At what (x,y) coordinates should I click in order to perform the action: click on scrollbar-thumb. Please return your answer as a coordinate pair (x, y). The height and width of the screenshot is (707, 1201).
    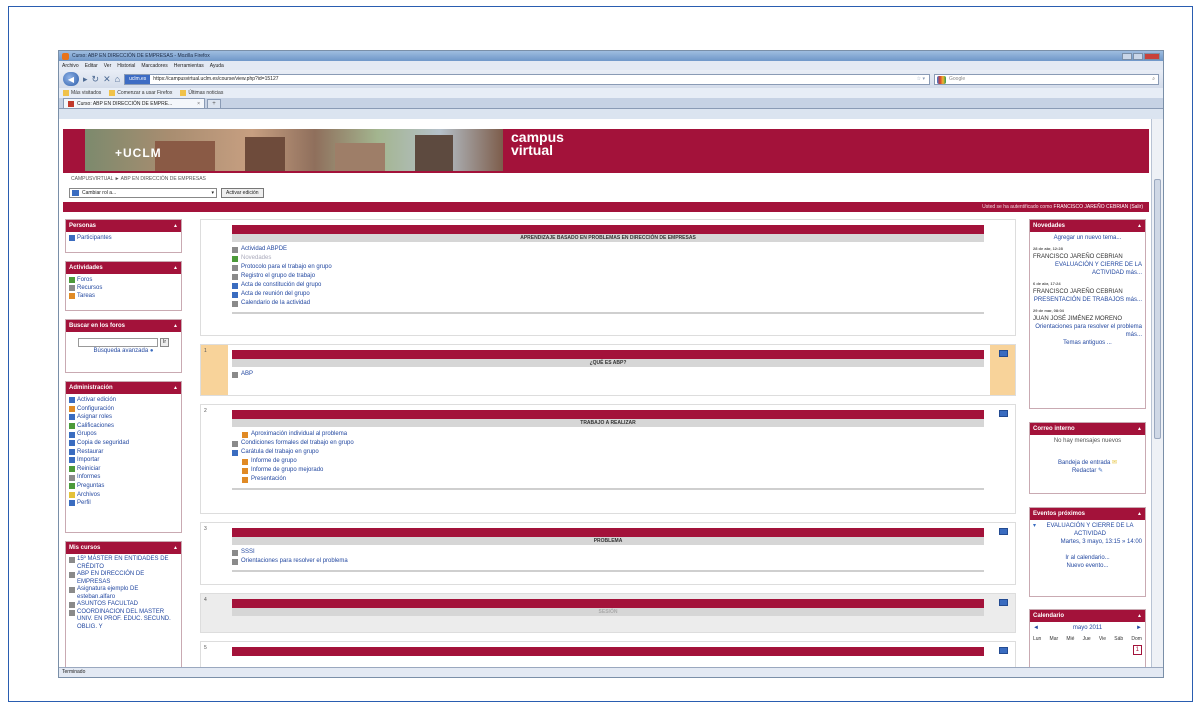
    Looking at the image, I should click on (1157, 309).